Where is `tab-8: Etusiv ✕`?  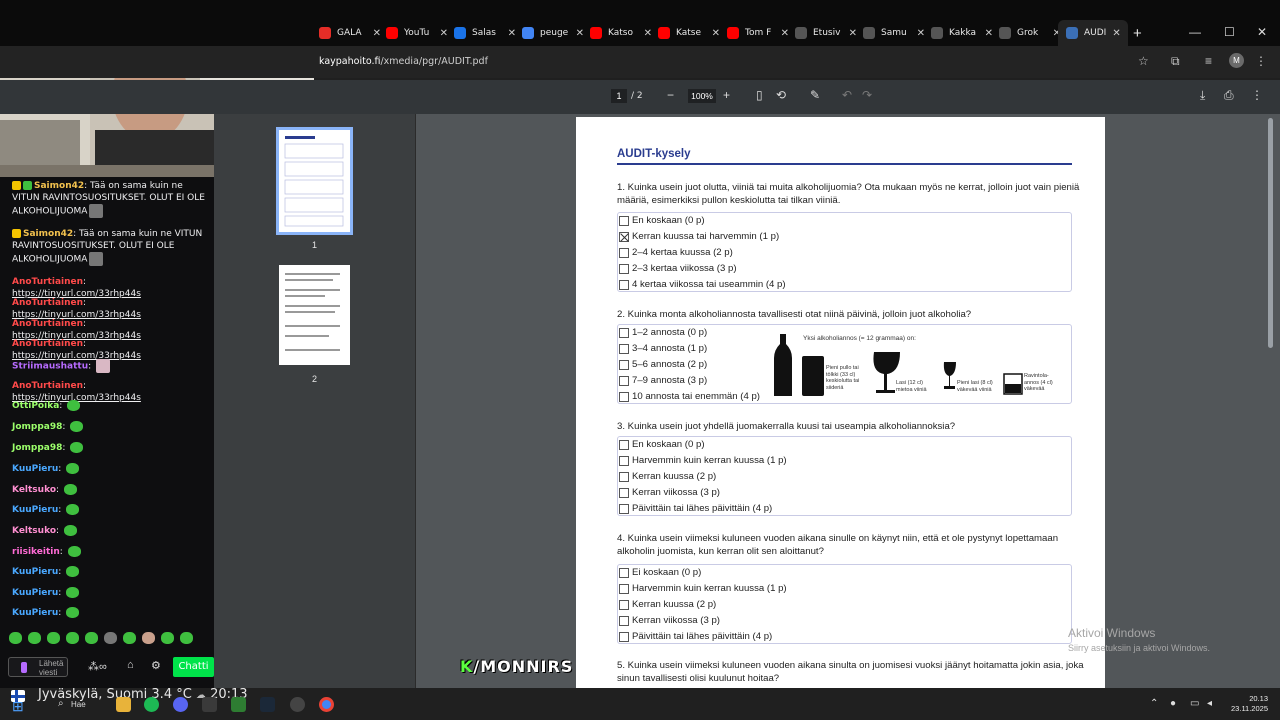 tab-8: Etusiv ✕ is located at coordinates (826, 33).